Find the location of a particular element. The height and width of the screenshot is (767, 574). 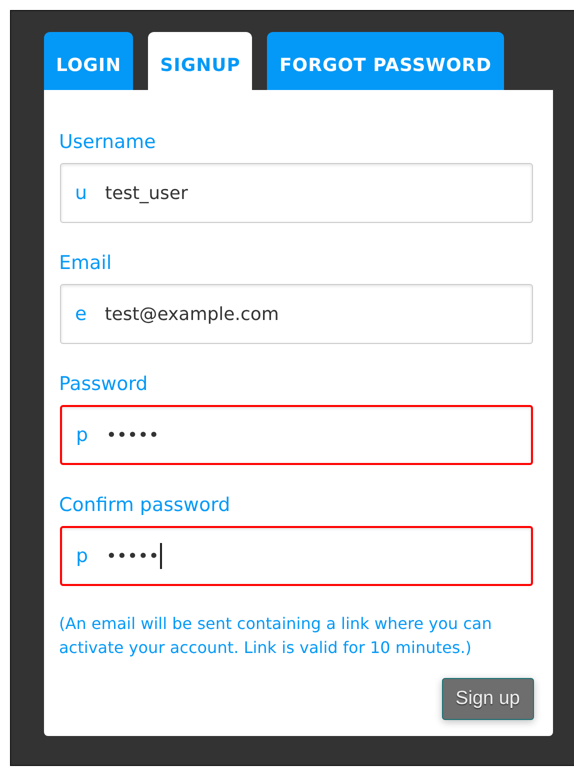

info-note: (An email will be sent containing a link where you can activate your account. Link is valid for 10 minutes.) is located at coordinates (276, 636).